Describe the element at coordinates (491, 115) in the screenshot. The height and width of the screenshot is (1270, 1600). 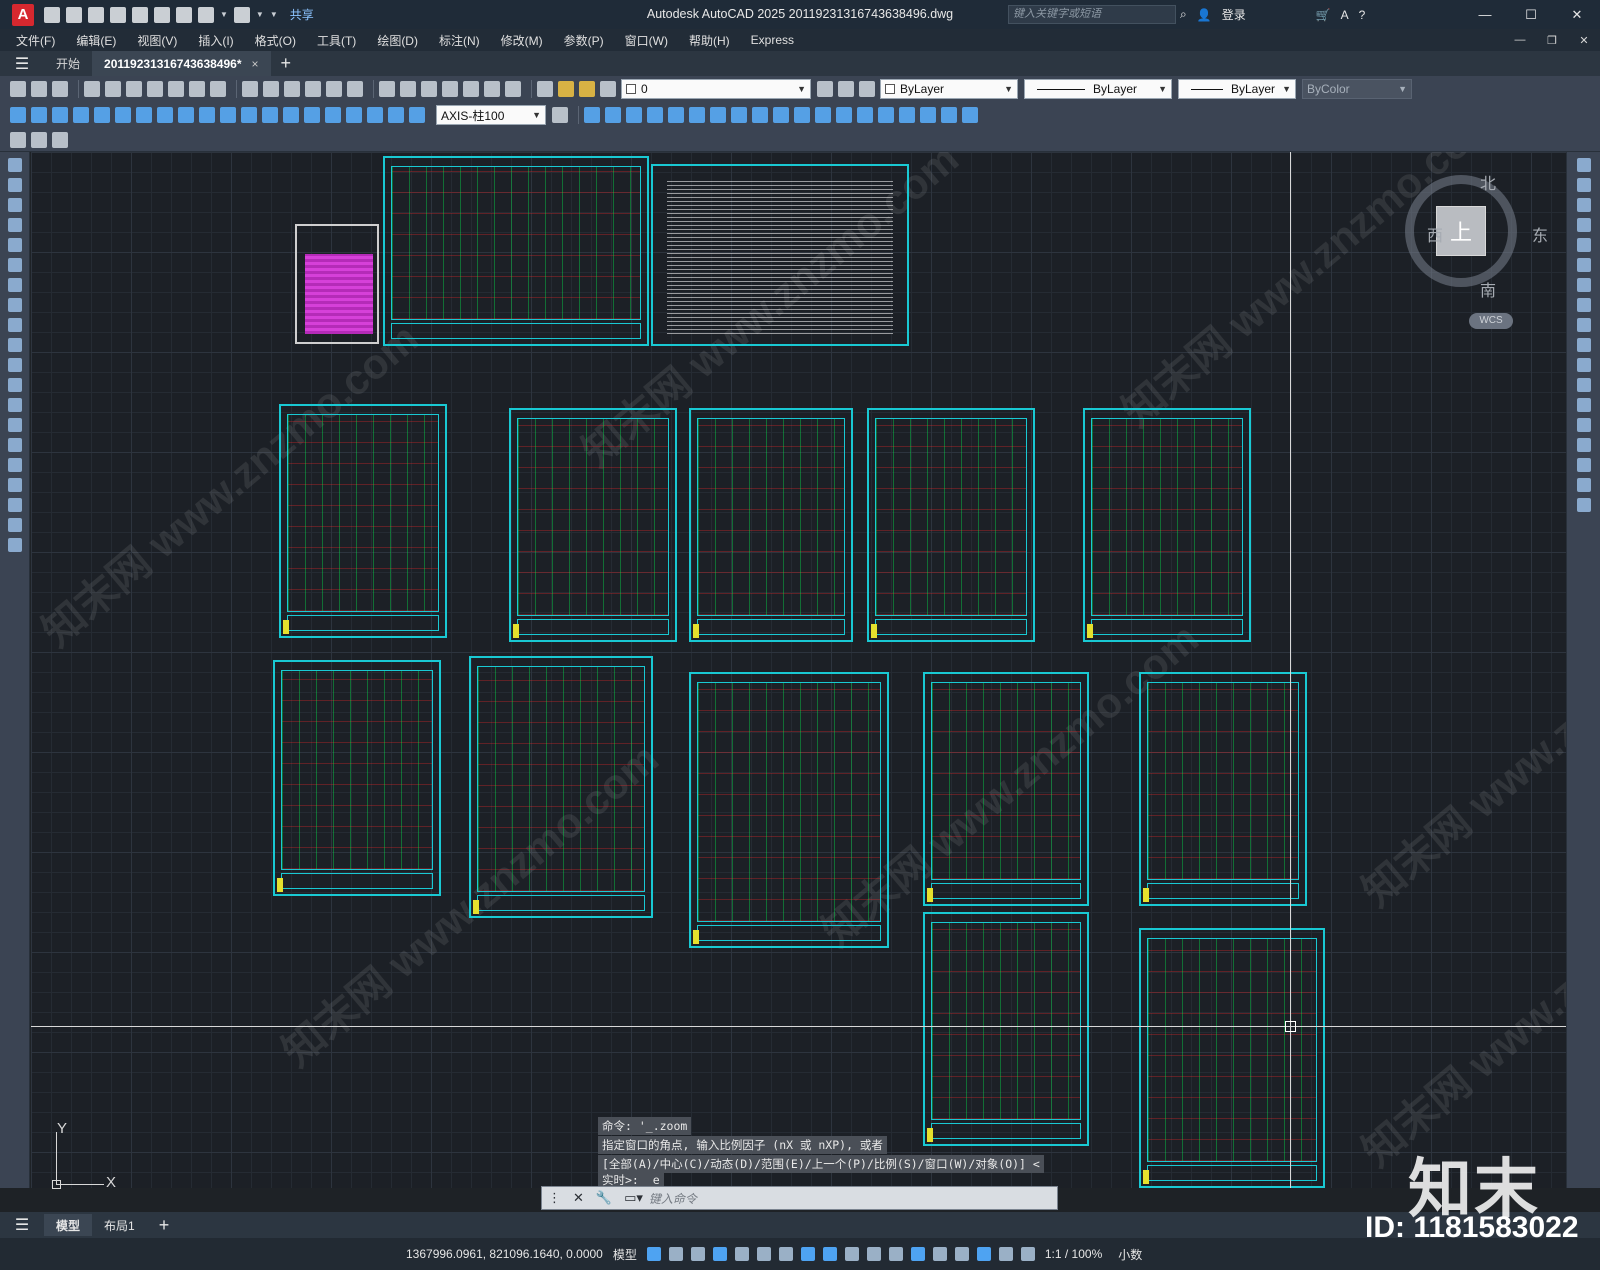
I see `dimension-style-dropdown: AXIS-柱100 ▼` at that location.